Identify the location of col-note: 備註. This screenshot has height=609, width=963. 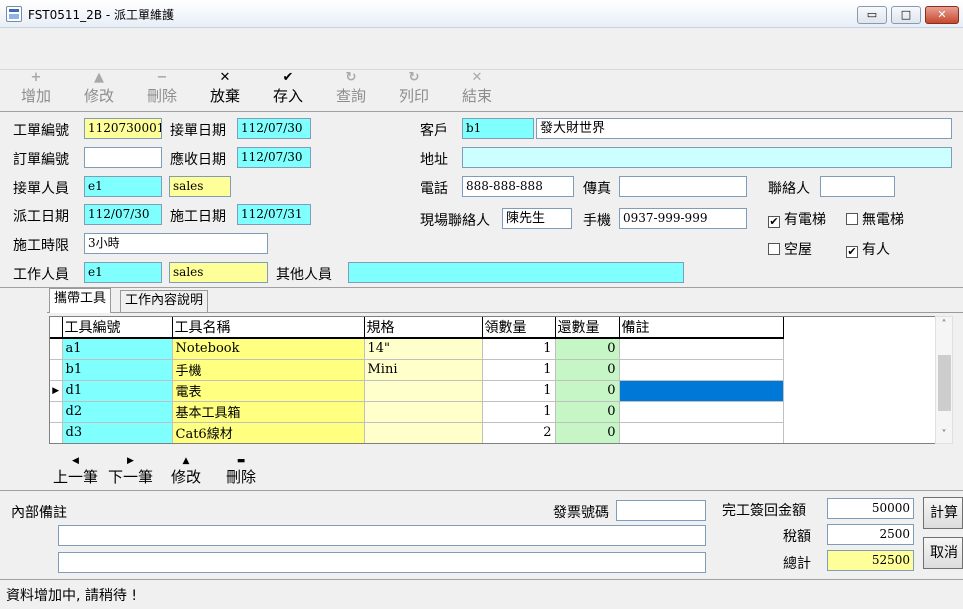
(701, 328).